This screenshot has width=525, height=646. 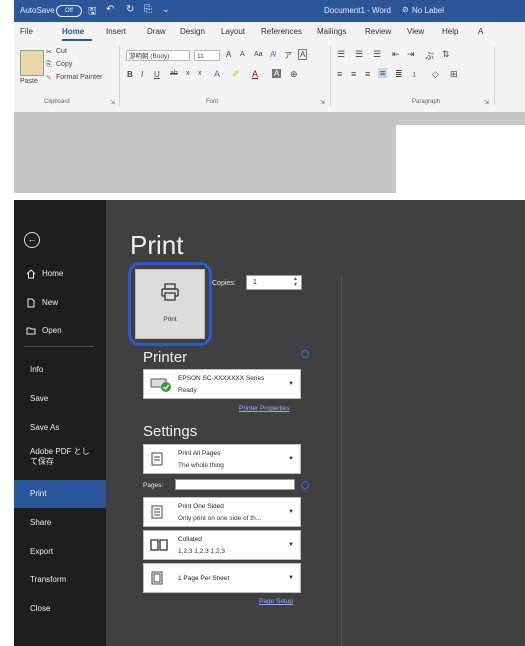 What do you see at coordinates (60, 580) in the screenshot?
I see `nav-transform: Transform` at bounding box center [60, 580].